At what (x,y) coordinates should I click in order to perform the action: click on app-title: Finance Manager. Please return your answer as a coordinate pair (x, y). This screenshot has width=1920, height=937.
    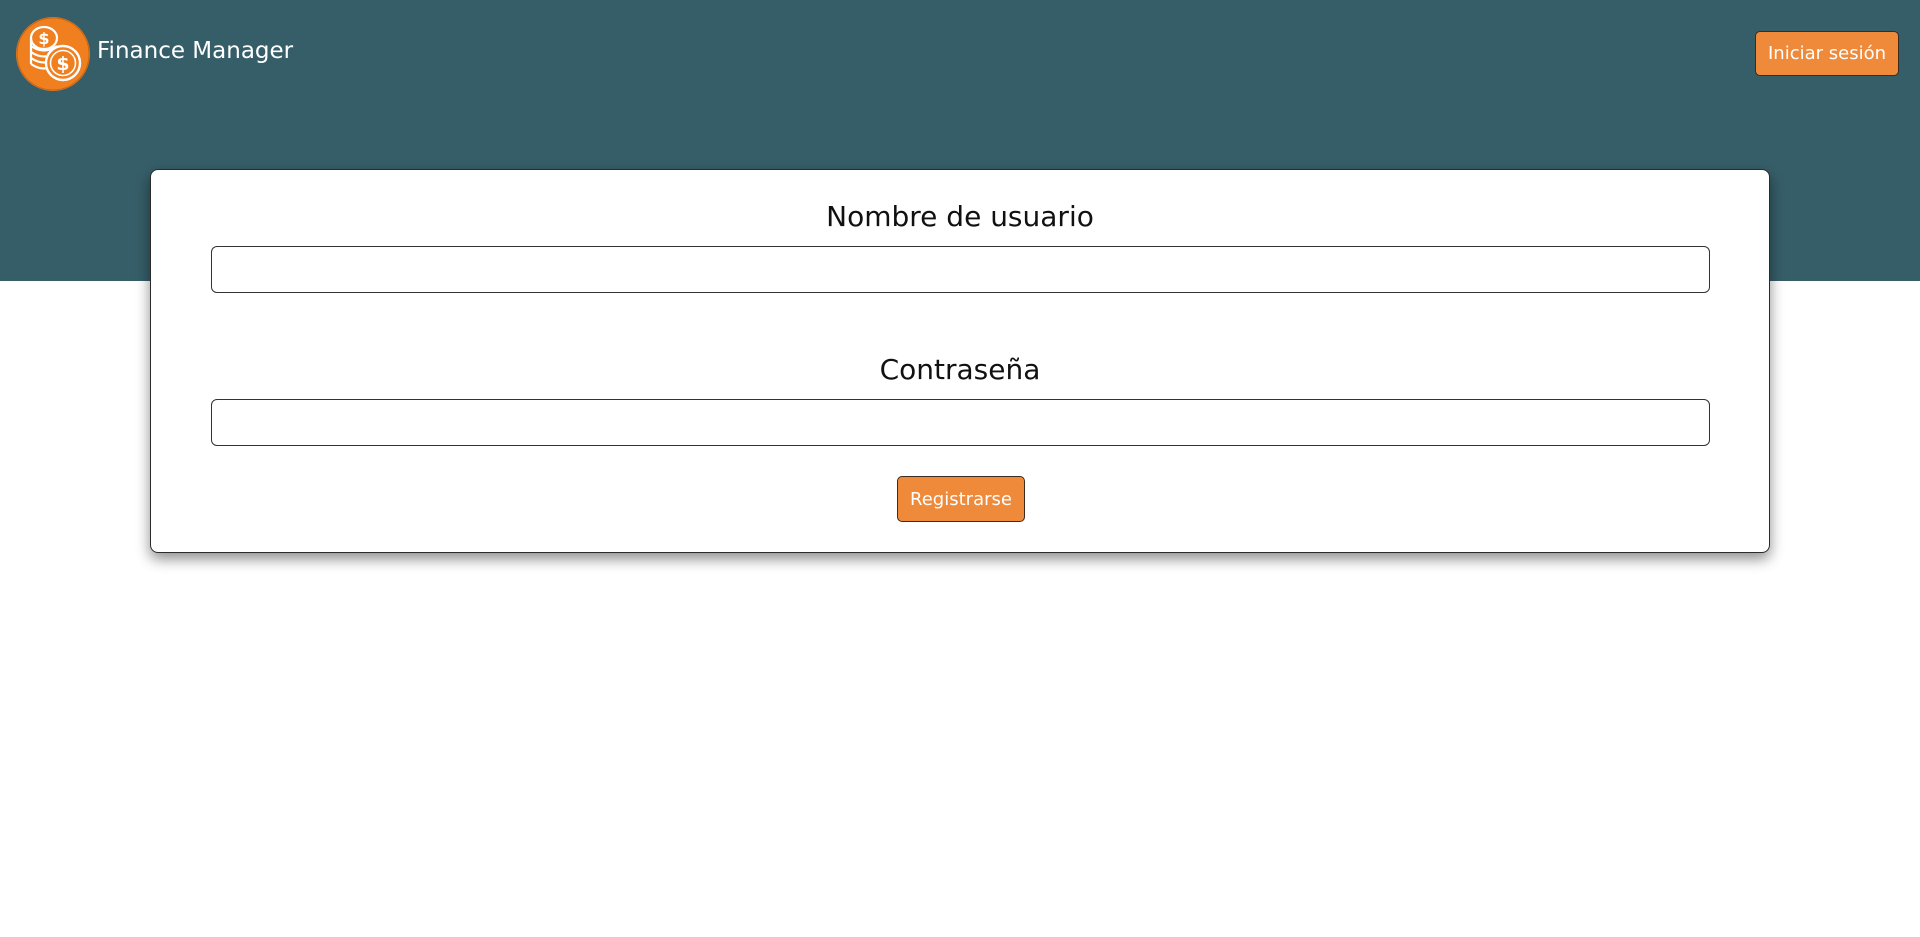
    Looking at the image, I should click on (195, 51).